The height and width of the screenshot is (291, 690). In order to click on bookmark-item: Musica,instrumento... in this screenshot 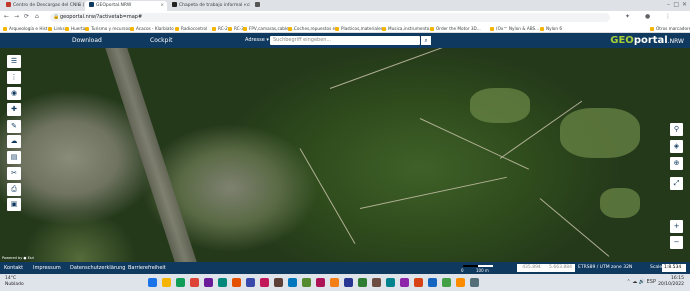, I will do `click(407, 28)`.